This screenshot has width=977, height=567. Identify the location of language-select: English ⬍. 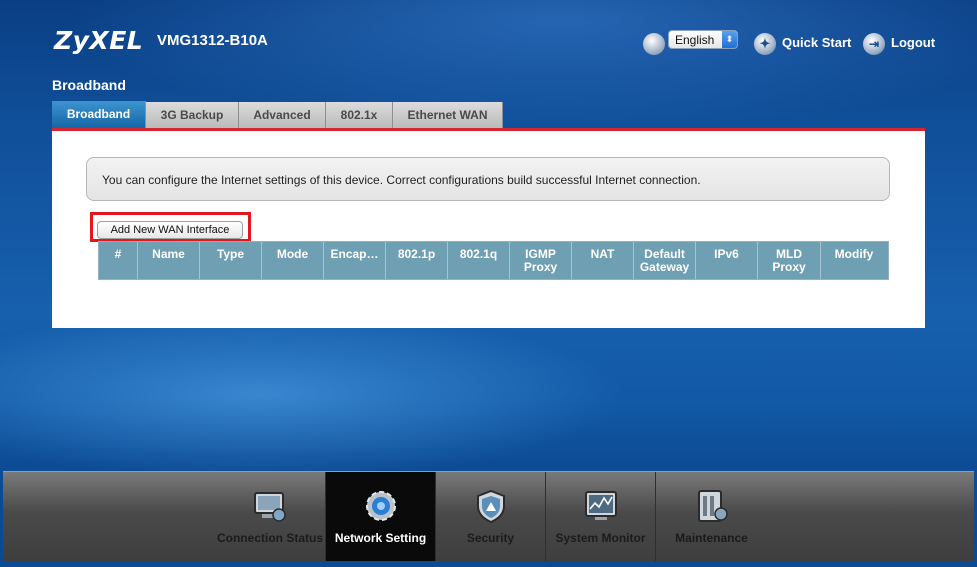
(703, 39).